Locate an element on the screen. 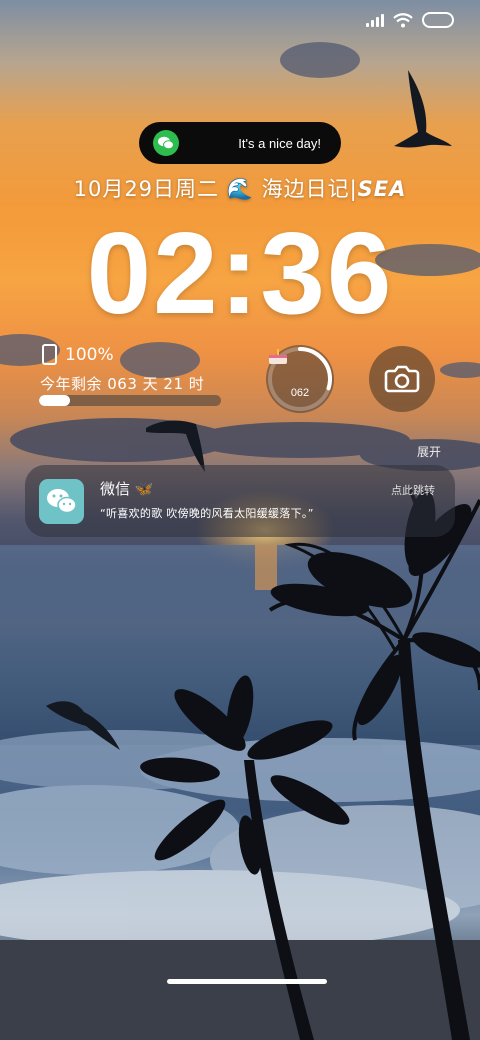 The image size is (480, 1040). home-indicator is located at coordinates (247, 981).